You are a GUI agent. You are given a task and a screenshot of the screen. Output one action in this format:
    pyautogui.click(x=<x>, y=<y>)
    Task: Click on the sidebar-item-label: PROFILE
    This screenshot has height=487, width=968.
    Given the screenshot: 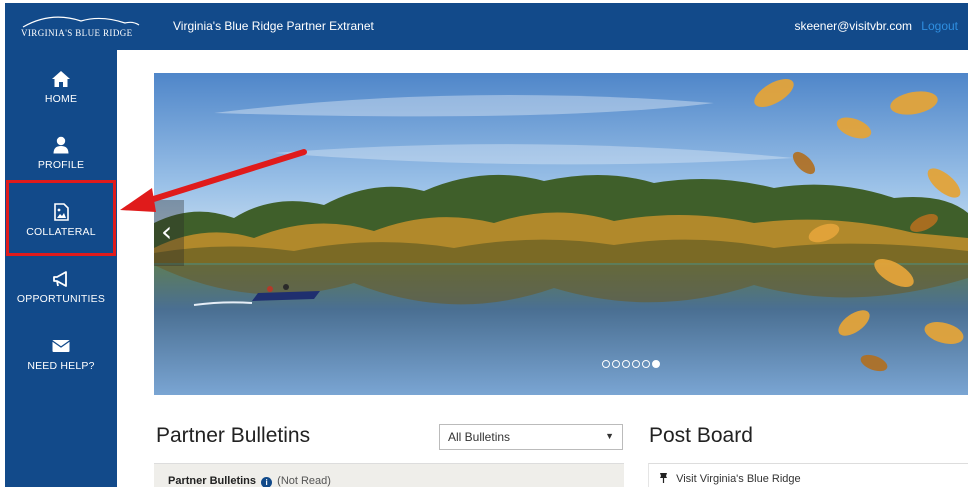 What is the action you would take?
    pyautogui.click(x=61, y=165)
    